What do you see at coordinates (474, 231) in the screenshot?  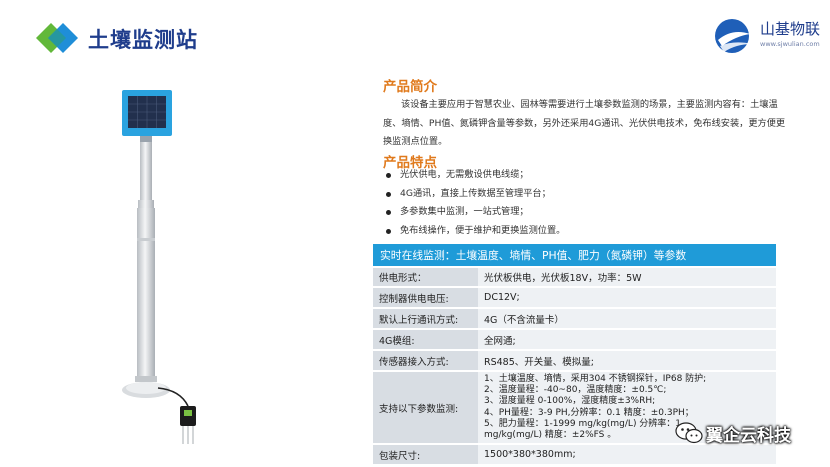 I see `feature-item: 免布线操作，便于维护和更换监测位置。` at bounding box center [474, 231].